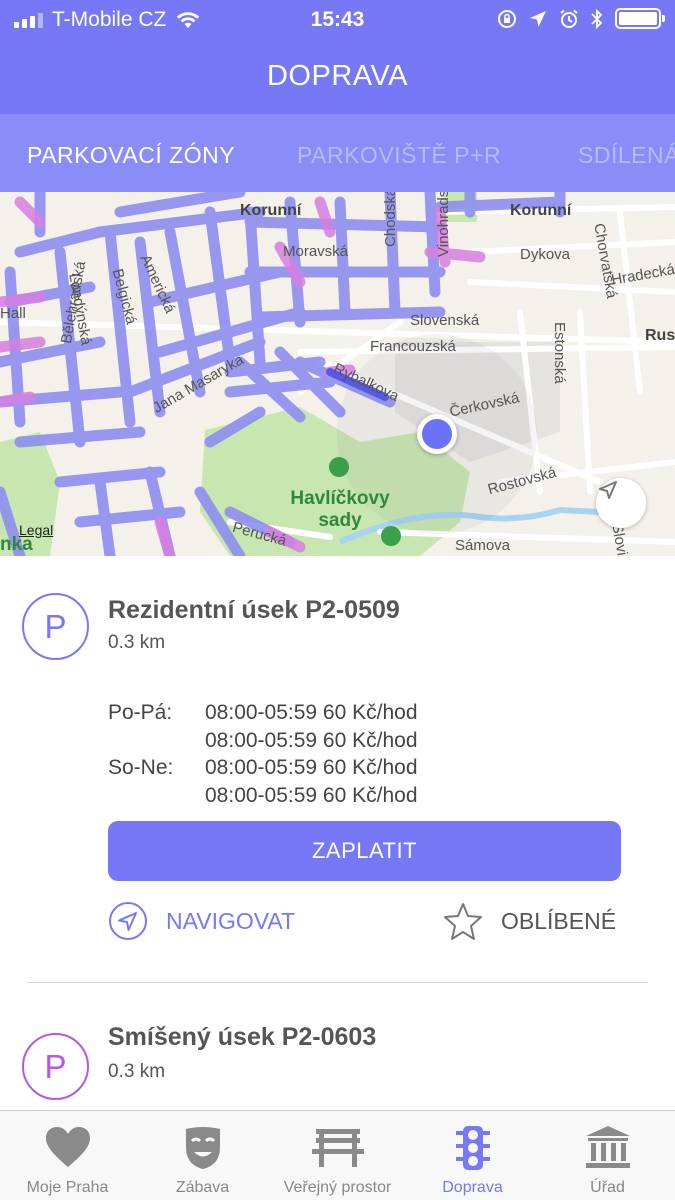 Image resolution: width=675 pixels, height=1200 pixels. I want to click on navigate-label: NAVIGOVAT, so click(231, 920).